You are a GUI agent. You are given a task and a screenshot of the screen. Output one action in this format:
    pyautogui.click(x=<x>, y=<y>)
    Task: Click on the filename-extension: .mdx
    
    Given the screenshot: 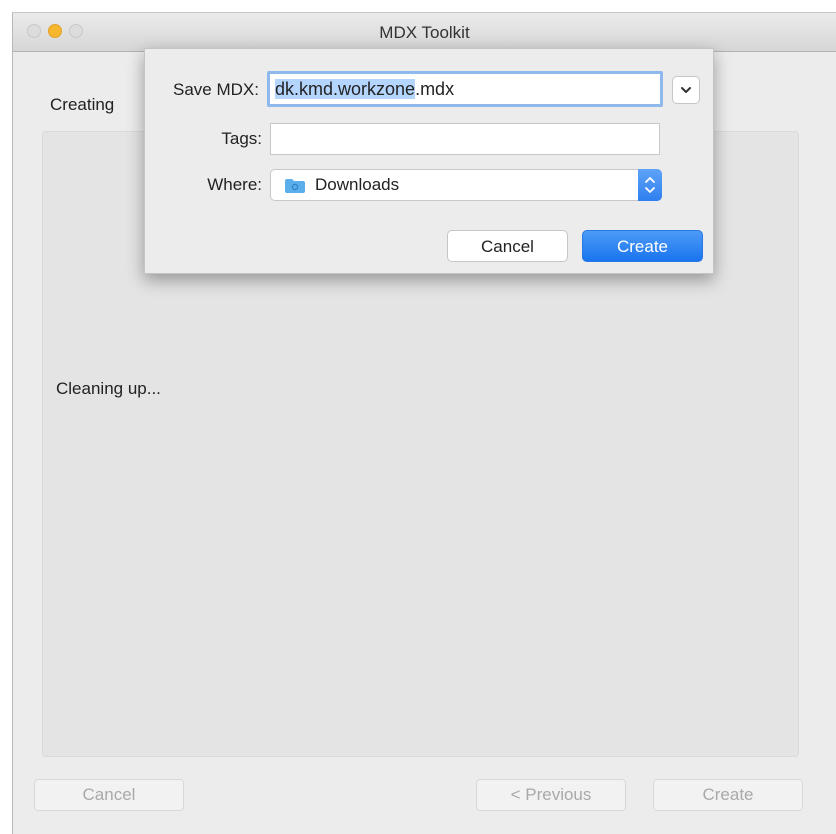 What is the action you would take?
    pyautogui.click(x=435, y=89)
    